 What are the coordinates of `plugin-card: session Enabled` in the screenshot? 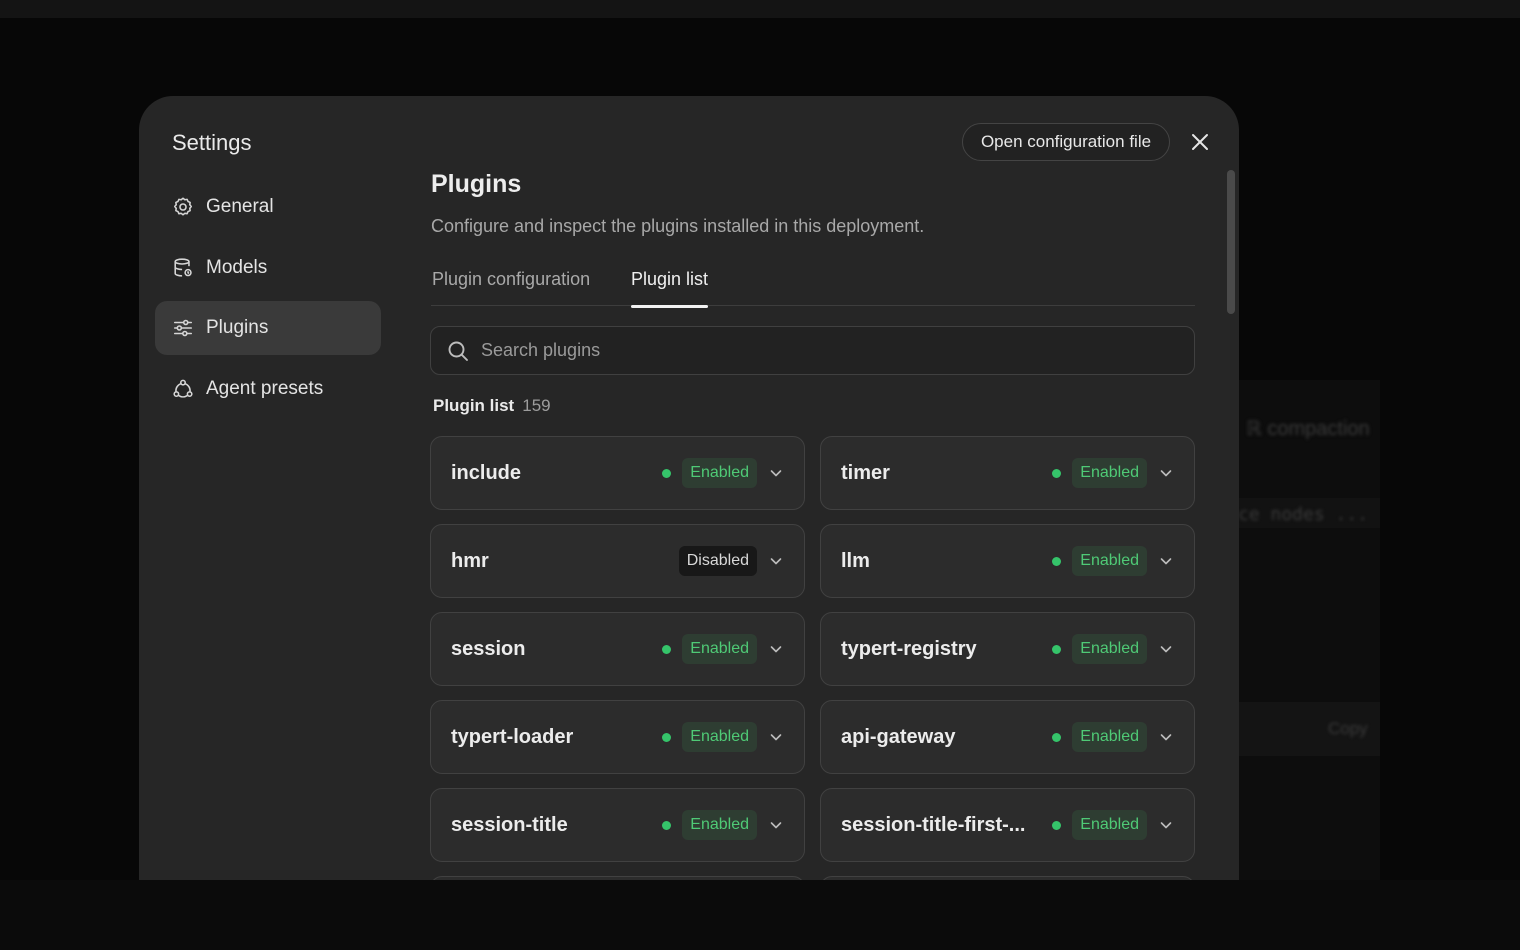 It's located at (617, 649).